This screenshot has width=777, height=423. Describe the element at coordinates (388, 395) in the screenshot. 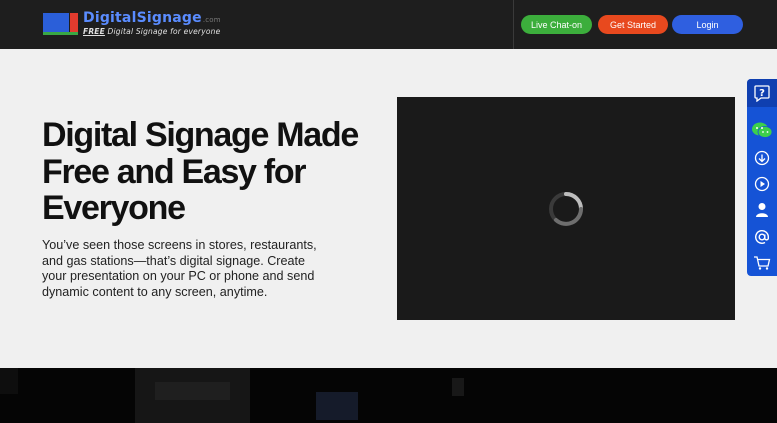

I see `features-strip` at that location.